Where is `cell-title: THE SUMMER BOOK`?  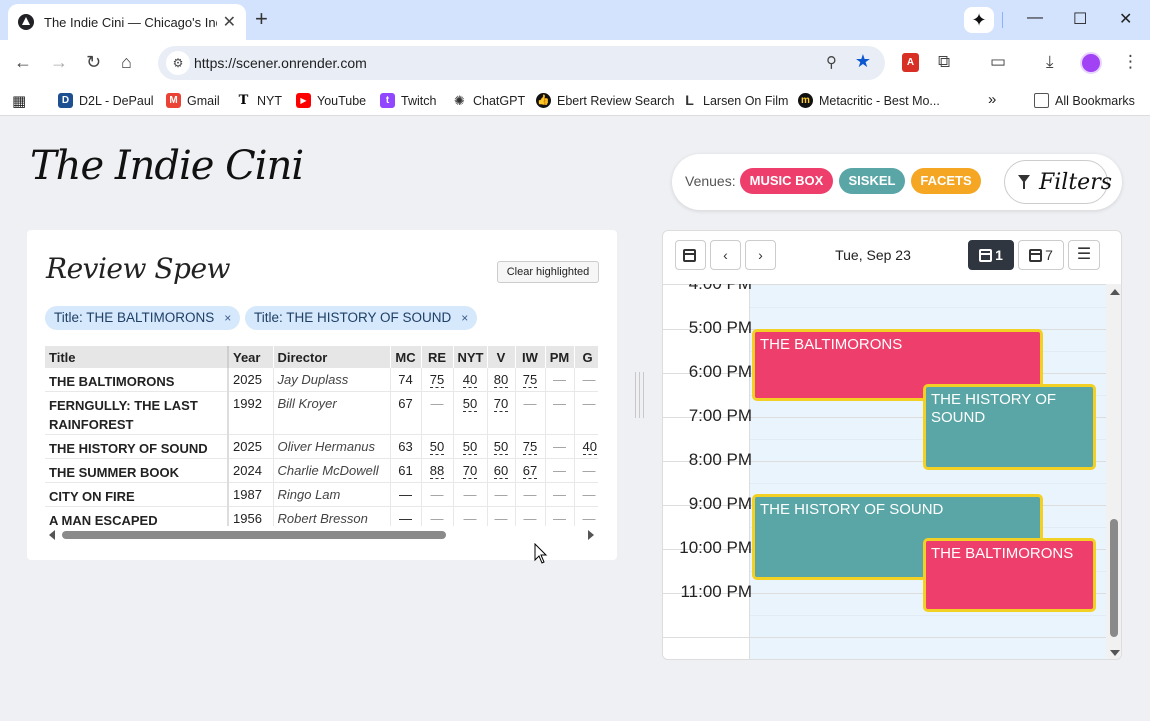
cell-title: THE SUMMER BOOK is located at coordinates (137, 470).